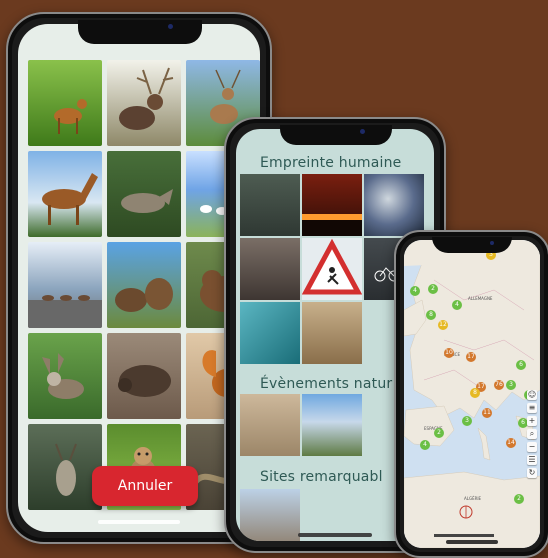 The image size is (548, 558). Describe the element at coordinates (65, 103) in the screenshot. I see `photo-deer-grass` at that location.